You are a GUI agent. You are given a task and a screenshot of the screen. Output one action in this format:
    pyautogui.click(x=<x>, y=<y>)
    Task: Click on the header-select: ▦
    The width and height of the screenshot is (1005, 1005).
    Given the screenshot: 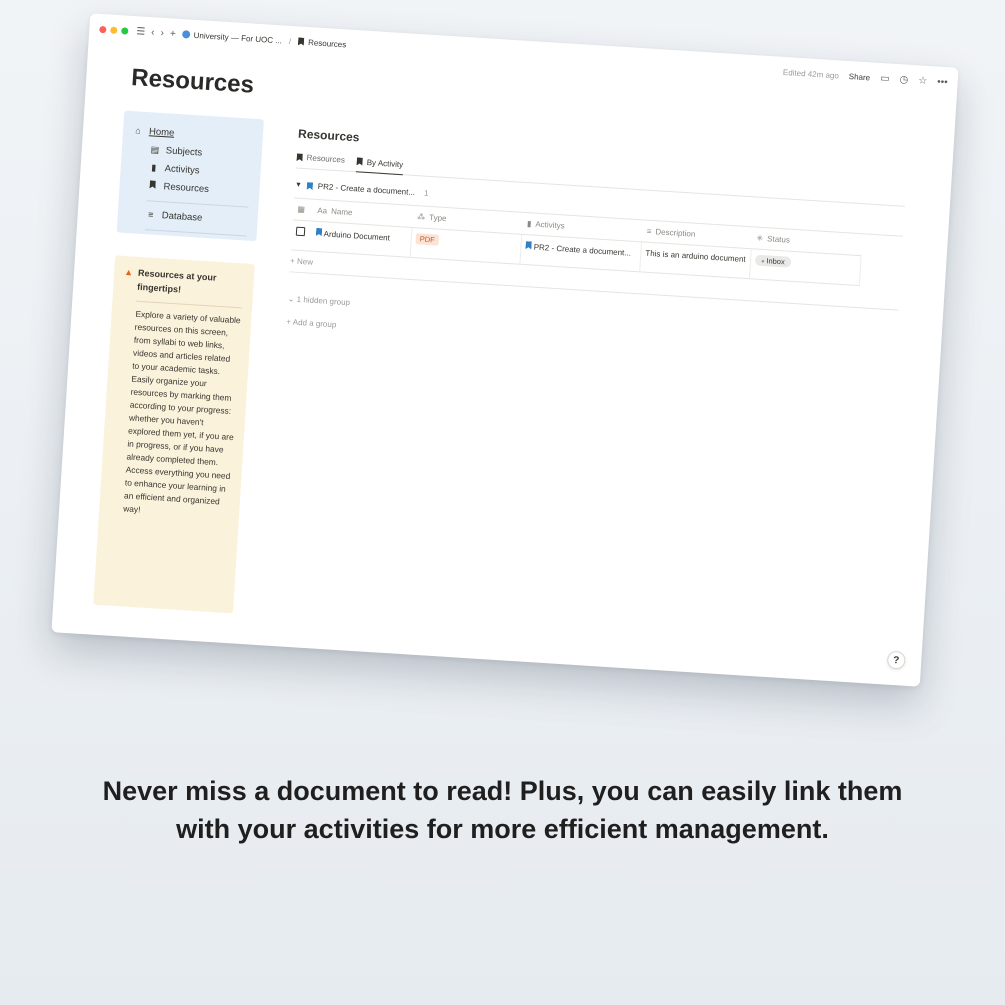 What is the action you would take?
    pyautogui.click(x=303, y=210)
    